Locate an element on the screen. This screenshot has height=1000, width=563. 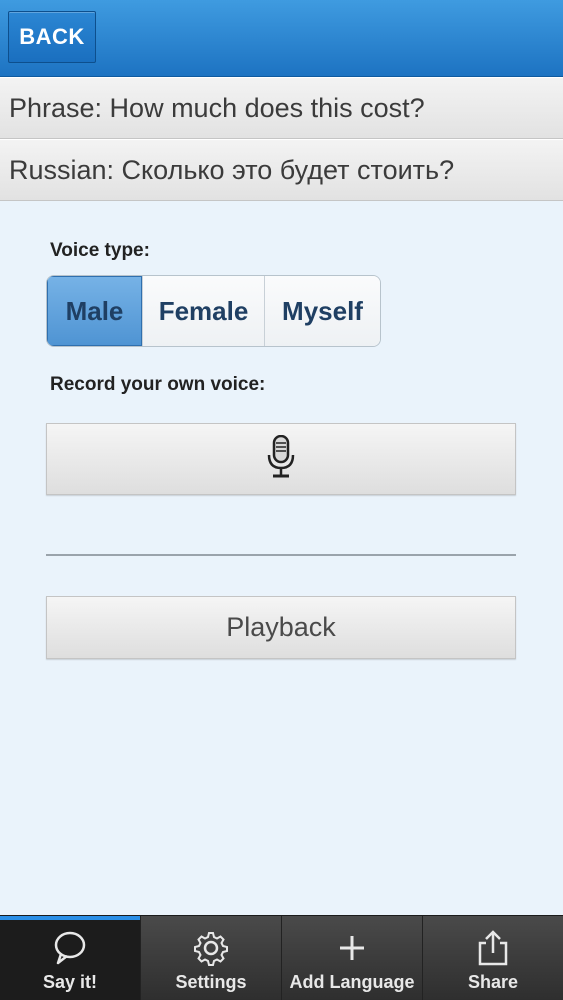
voice-option-female: Female is located at coordinates (203, 311).